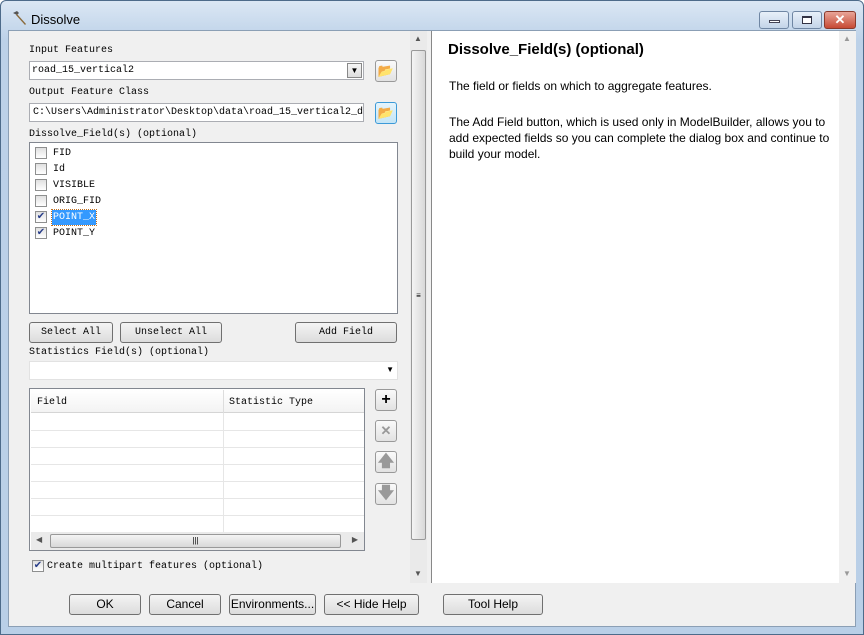  Describe the element at coordinates (155, 566) in the screenshot. I see `multipart-label: Create multipart features (optional)` at that location.